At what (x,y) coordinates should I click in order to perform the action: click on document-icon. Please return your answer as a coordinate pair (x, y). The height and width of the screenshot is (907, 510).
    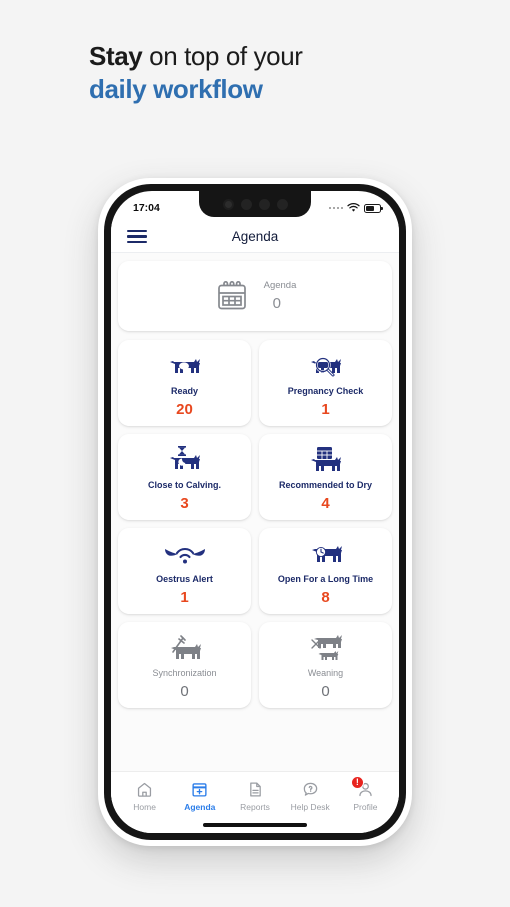
    Looking at the image, I should click on (255, 789).